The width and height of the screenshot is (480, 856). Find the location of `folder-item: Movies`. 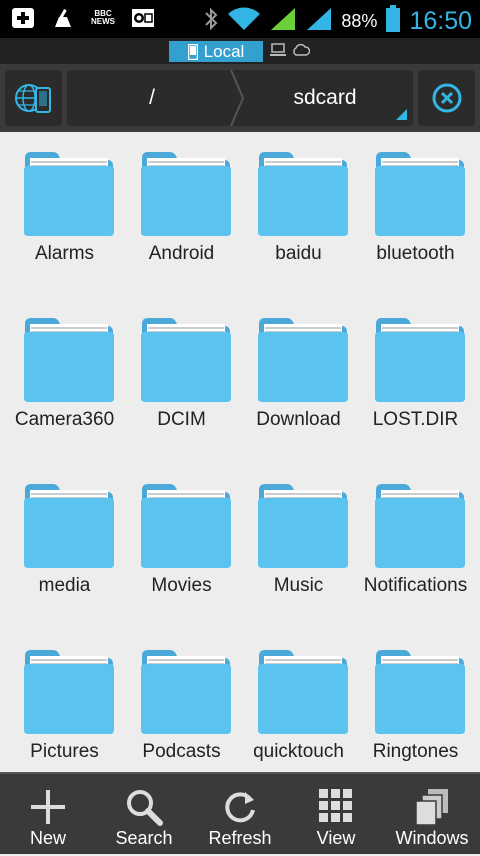

folder-item: Movies is located at coordinates (181, 547).